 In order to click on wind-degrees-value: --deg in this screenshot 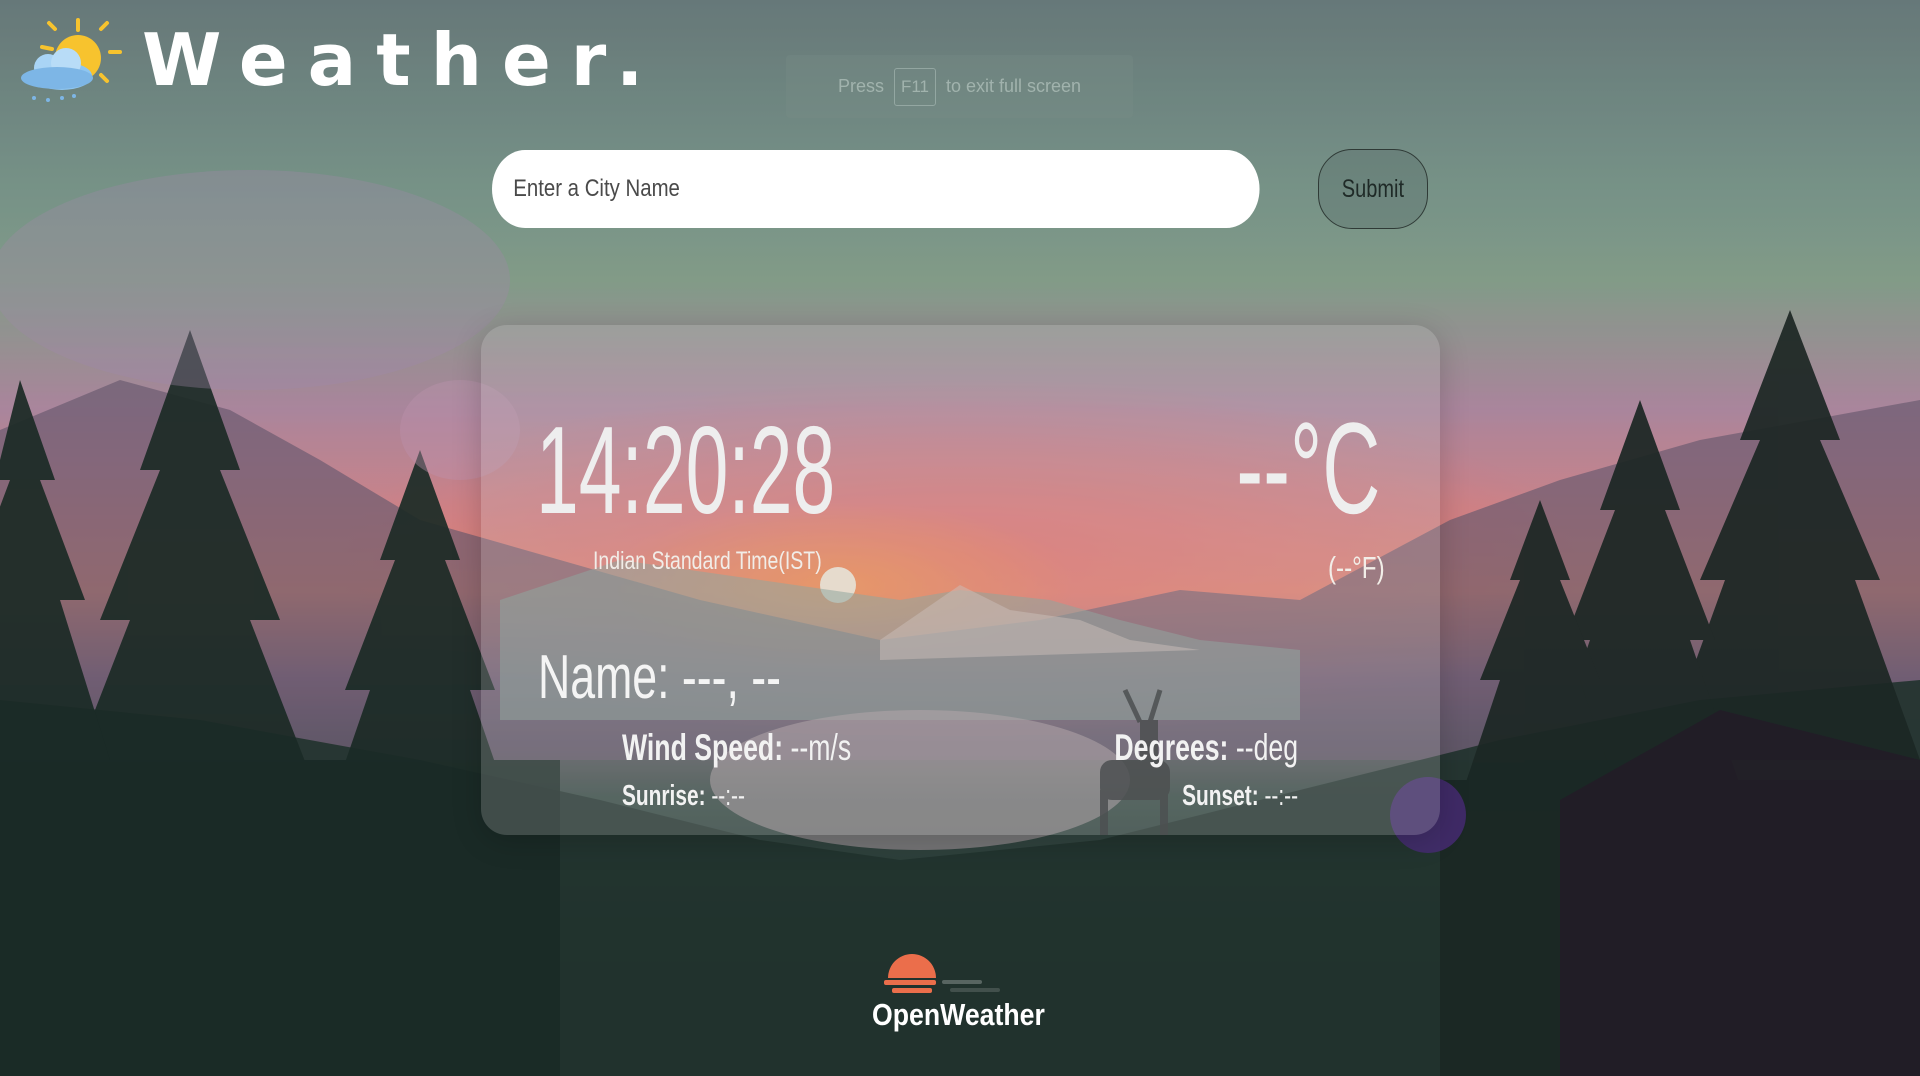, I will do `click(1263, 747)`.